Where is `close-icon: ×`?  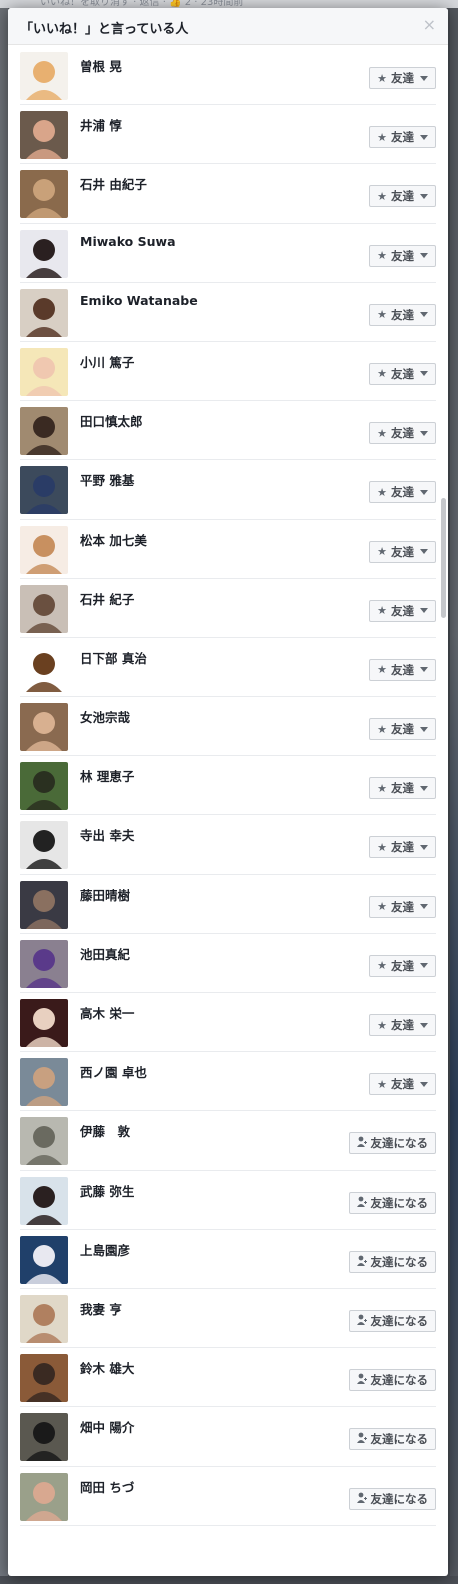
close-icon: × is located at coordinates (429, 25).